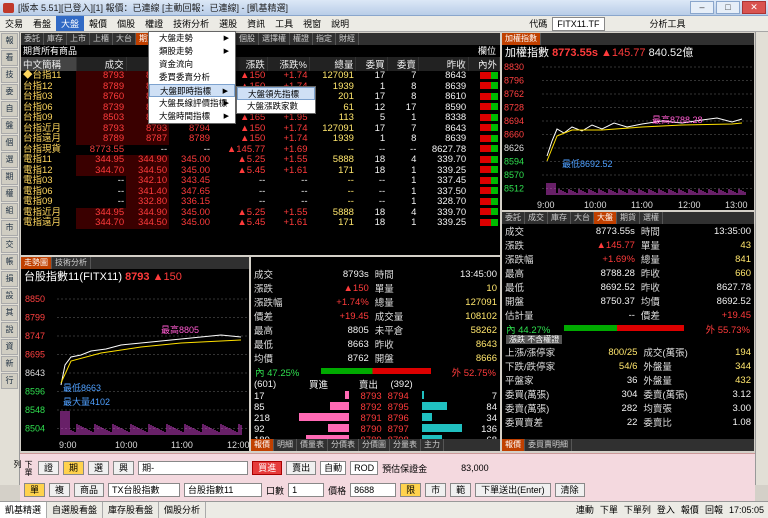 The width and height of the screenshot is (768, 518). What do you see at coordinates (89, 490) in the screenshot?
I see `product-button: 商品` at bounding box center [89, 490].